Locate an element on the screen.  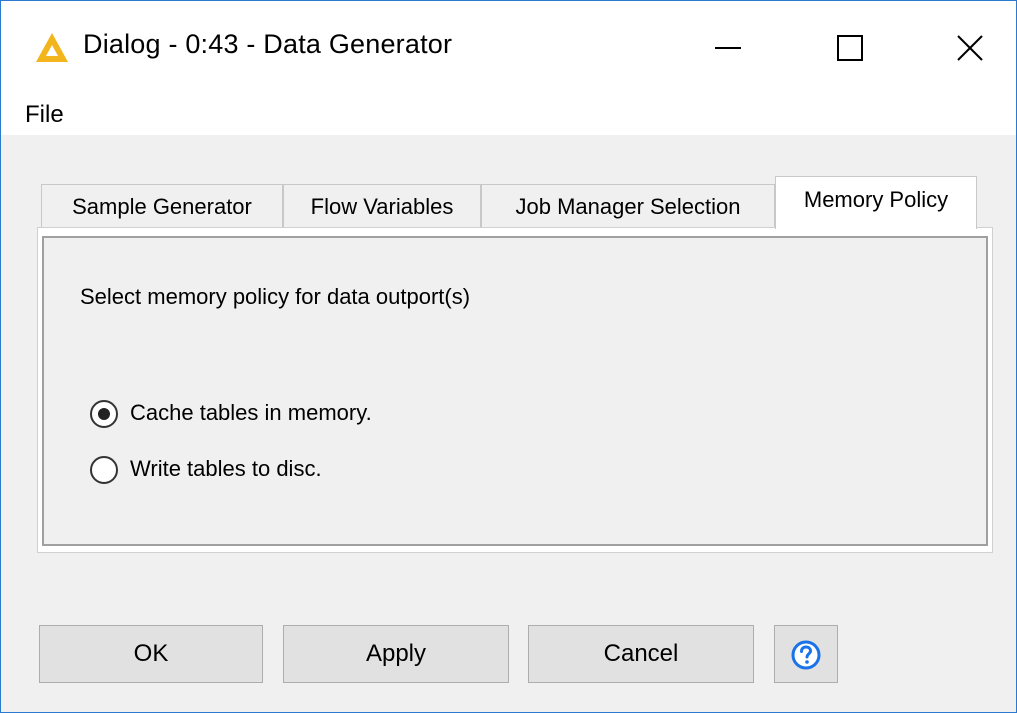
minimize-button is located at coordinates (729, 48).